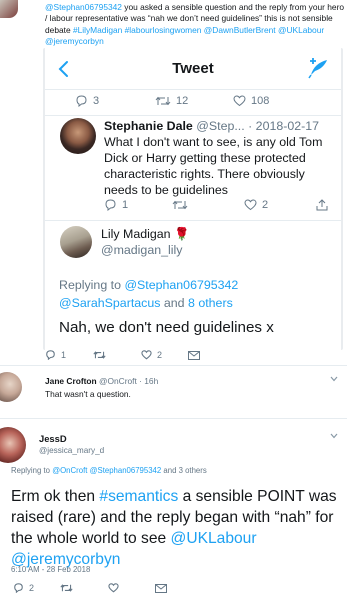  I want to click on mention-link: @DawnButlerBrent, so click(240, 30).